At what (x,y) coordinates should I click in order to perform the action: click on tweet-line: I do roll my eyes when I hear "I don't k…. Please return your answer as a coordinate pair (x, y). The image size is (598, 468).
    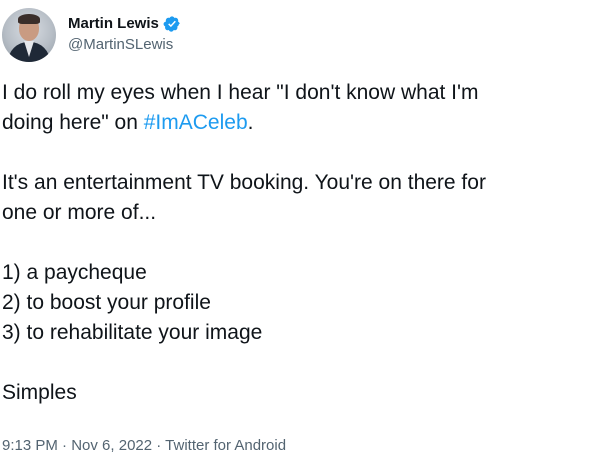
    Looking at the image, I should click on (240, 92).